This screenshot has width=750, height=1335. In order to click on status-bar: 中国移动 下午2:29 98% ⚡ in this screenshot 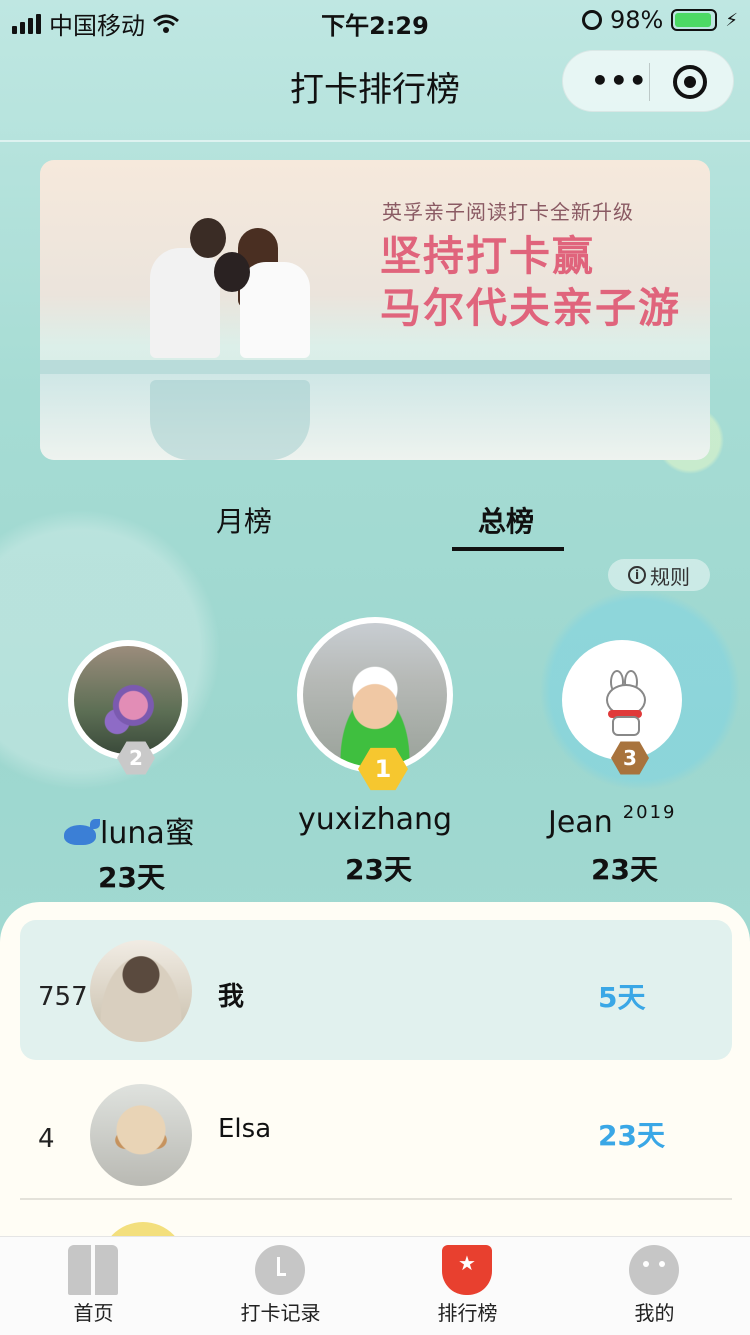, I will do `click(375, 20)`.